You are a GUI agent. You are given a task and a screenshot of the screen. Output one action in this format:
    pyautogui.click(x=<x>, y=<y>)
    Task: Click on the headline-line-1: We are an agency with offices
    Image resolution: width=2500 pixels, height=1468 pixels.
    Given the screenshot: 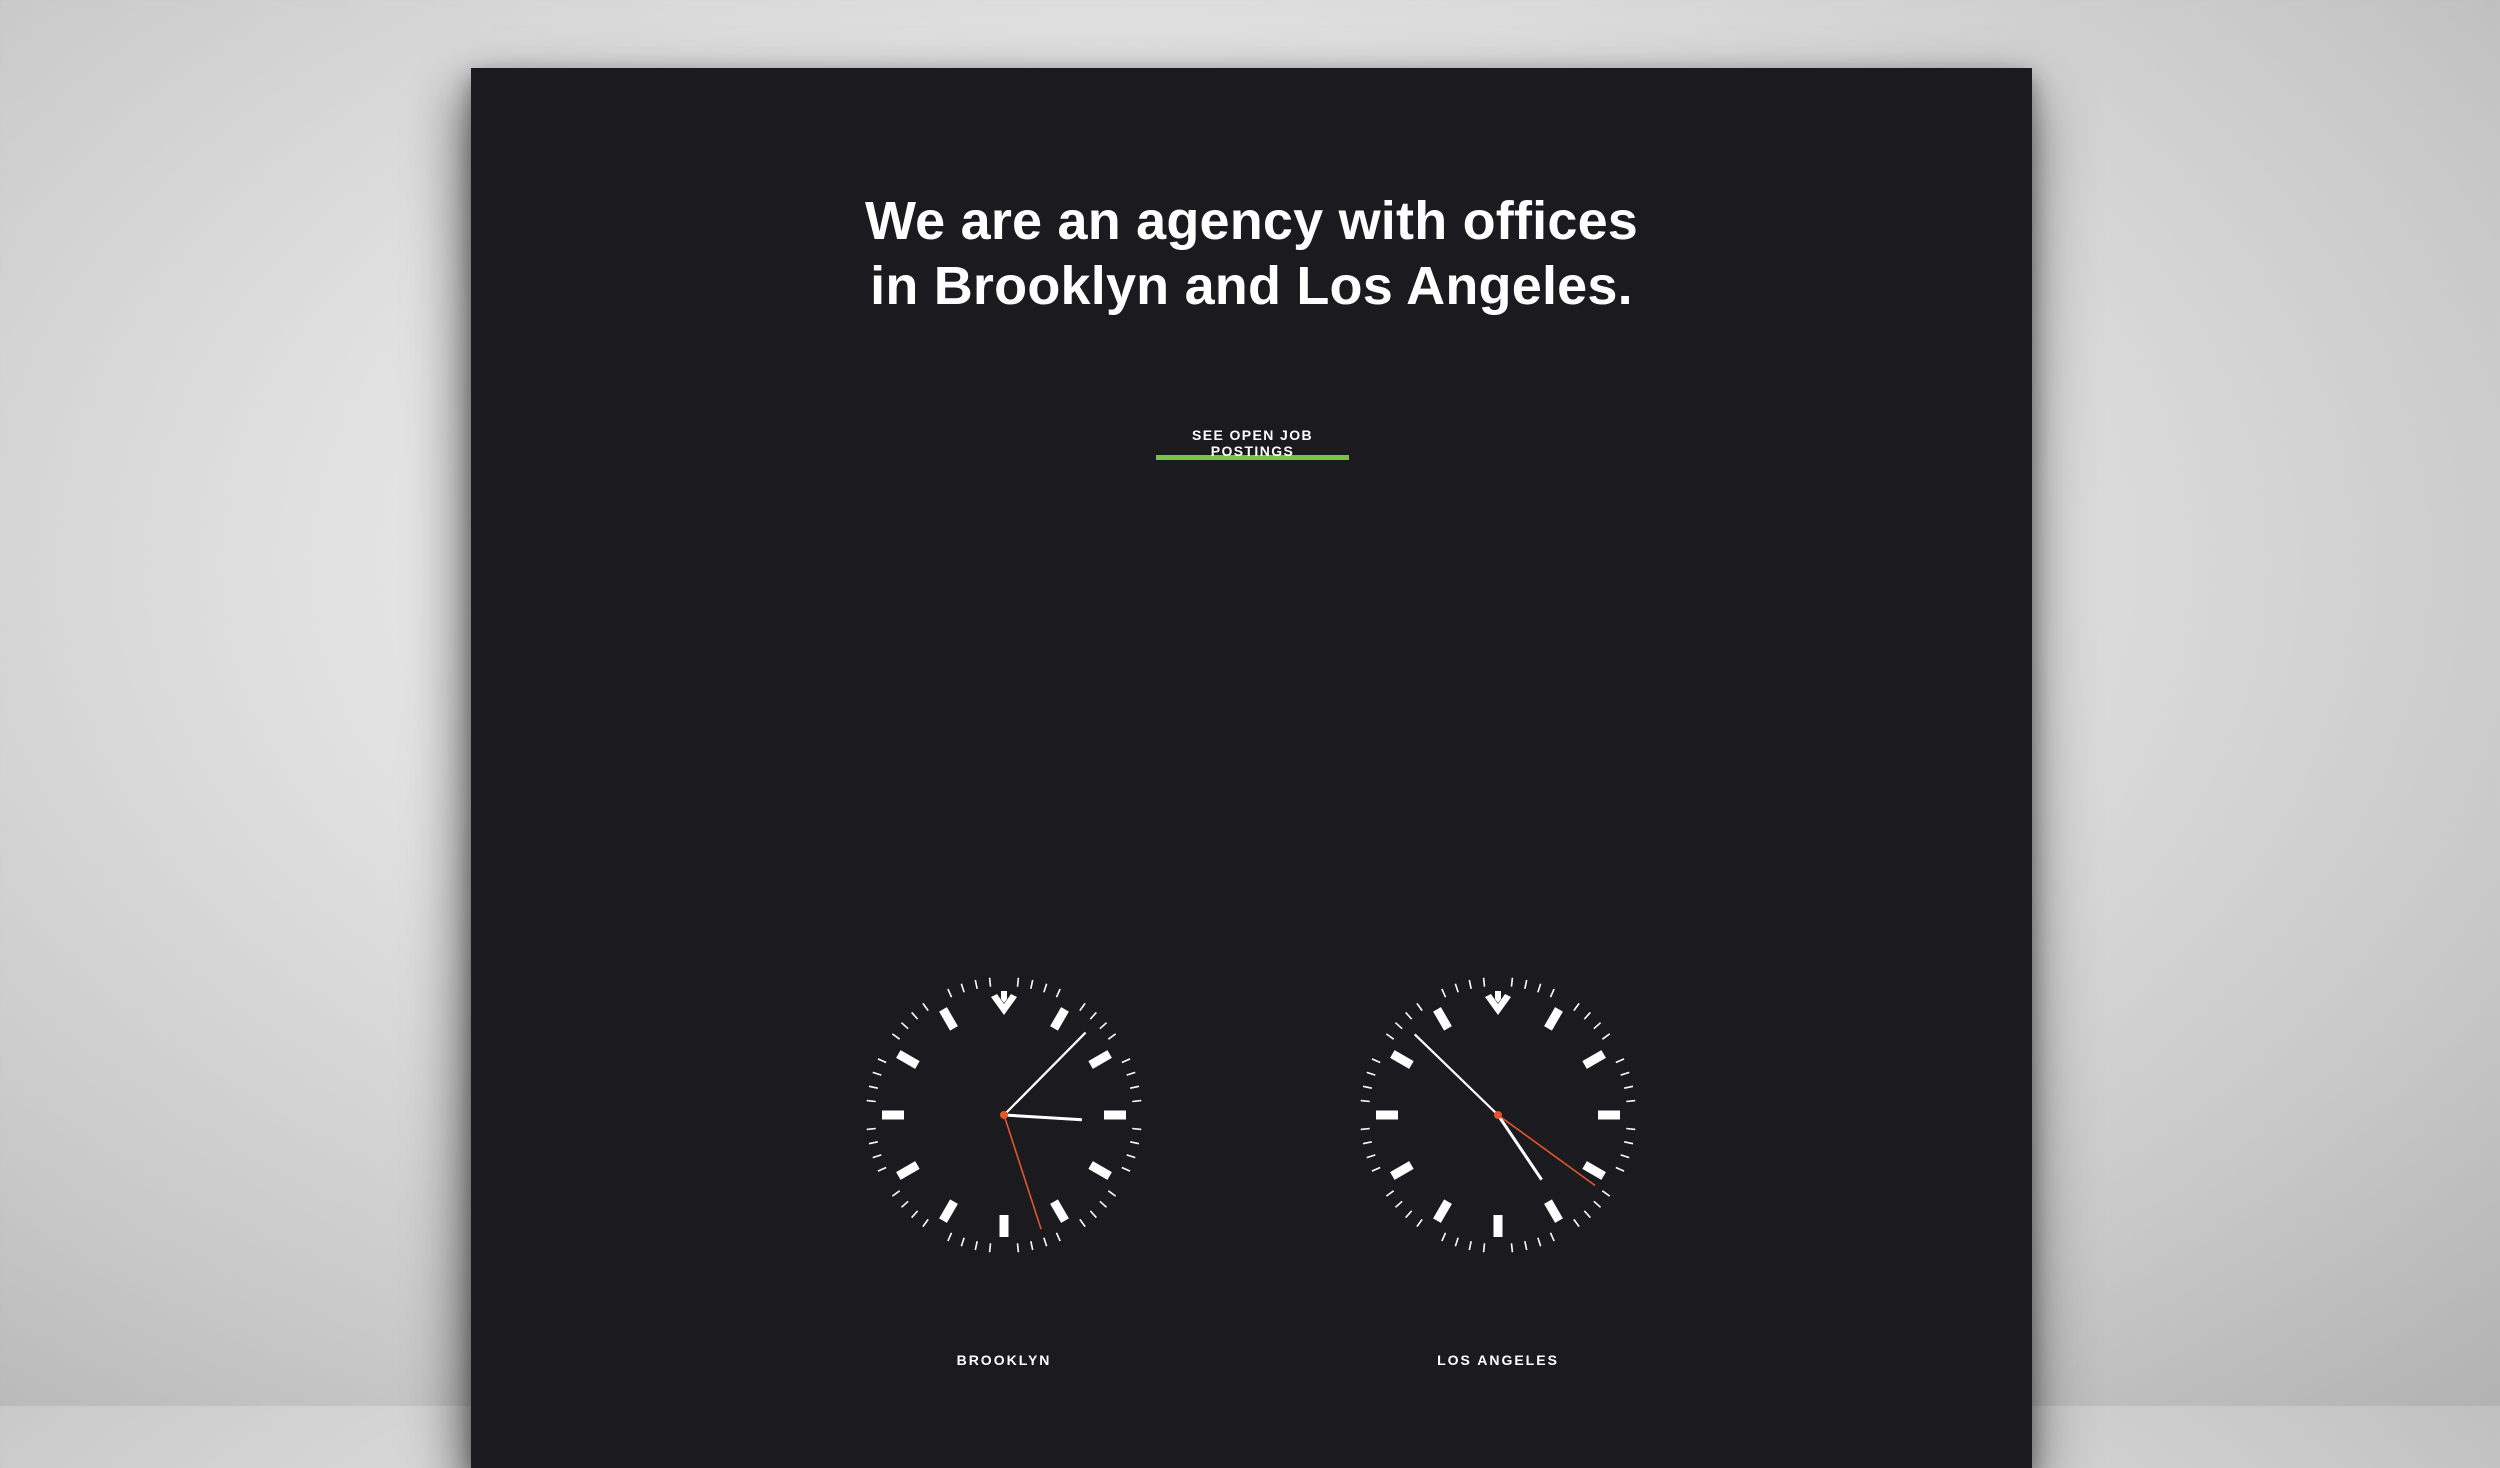 What is the action you would take?
    pyautogui.click(x=1251, y=221)
    